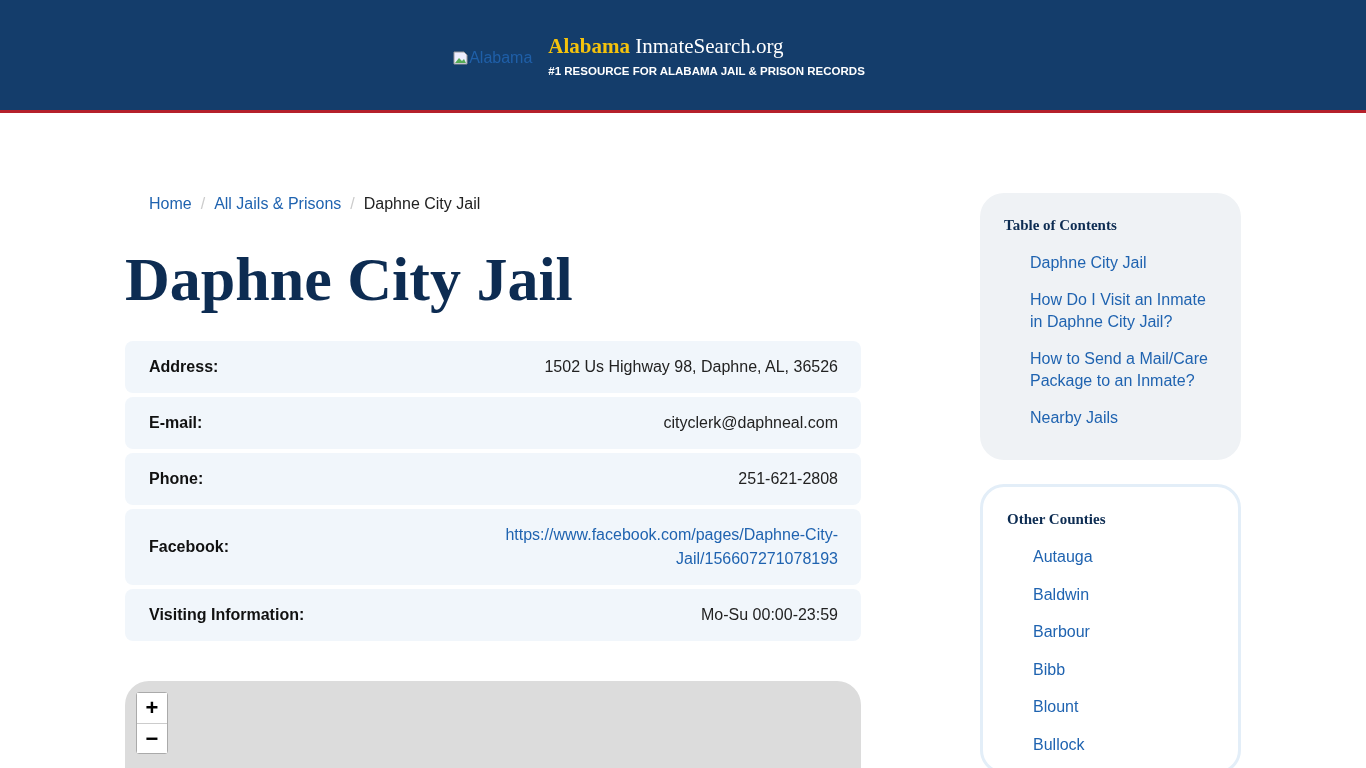 The width and height of the screenshot is (1366, 768). Describe the element at coordinates (1123, 594) in the screenshot. I see `county-link: Baldwin` at that location.